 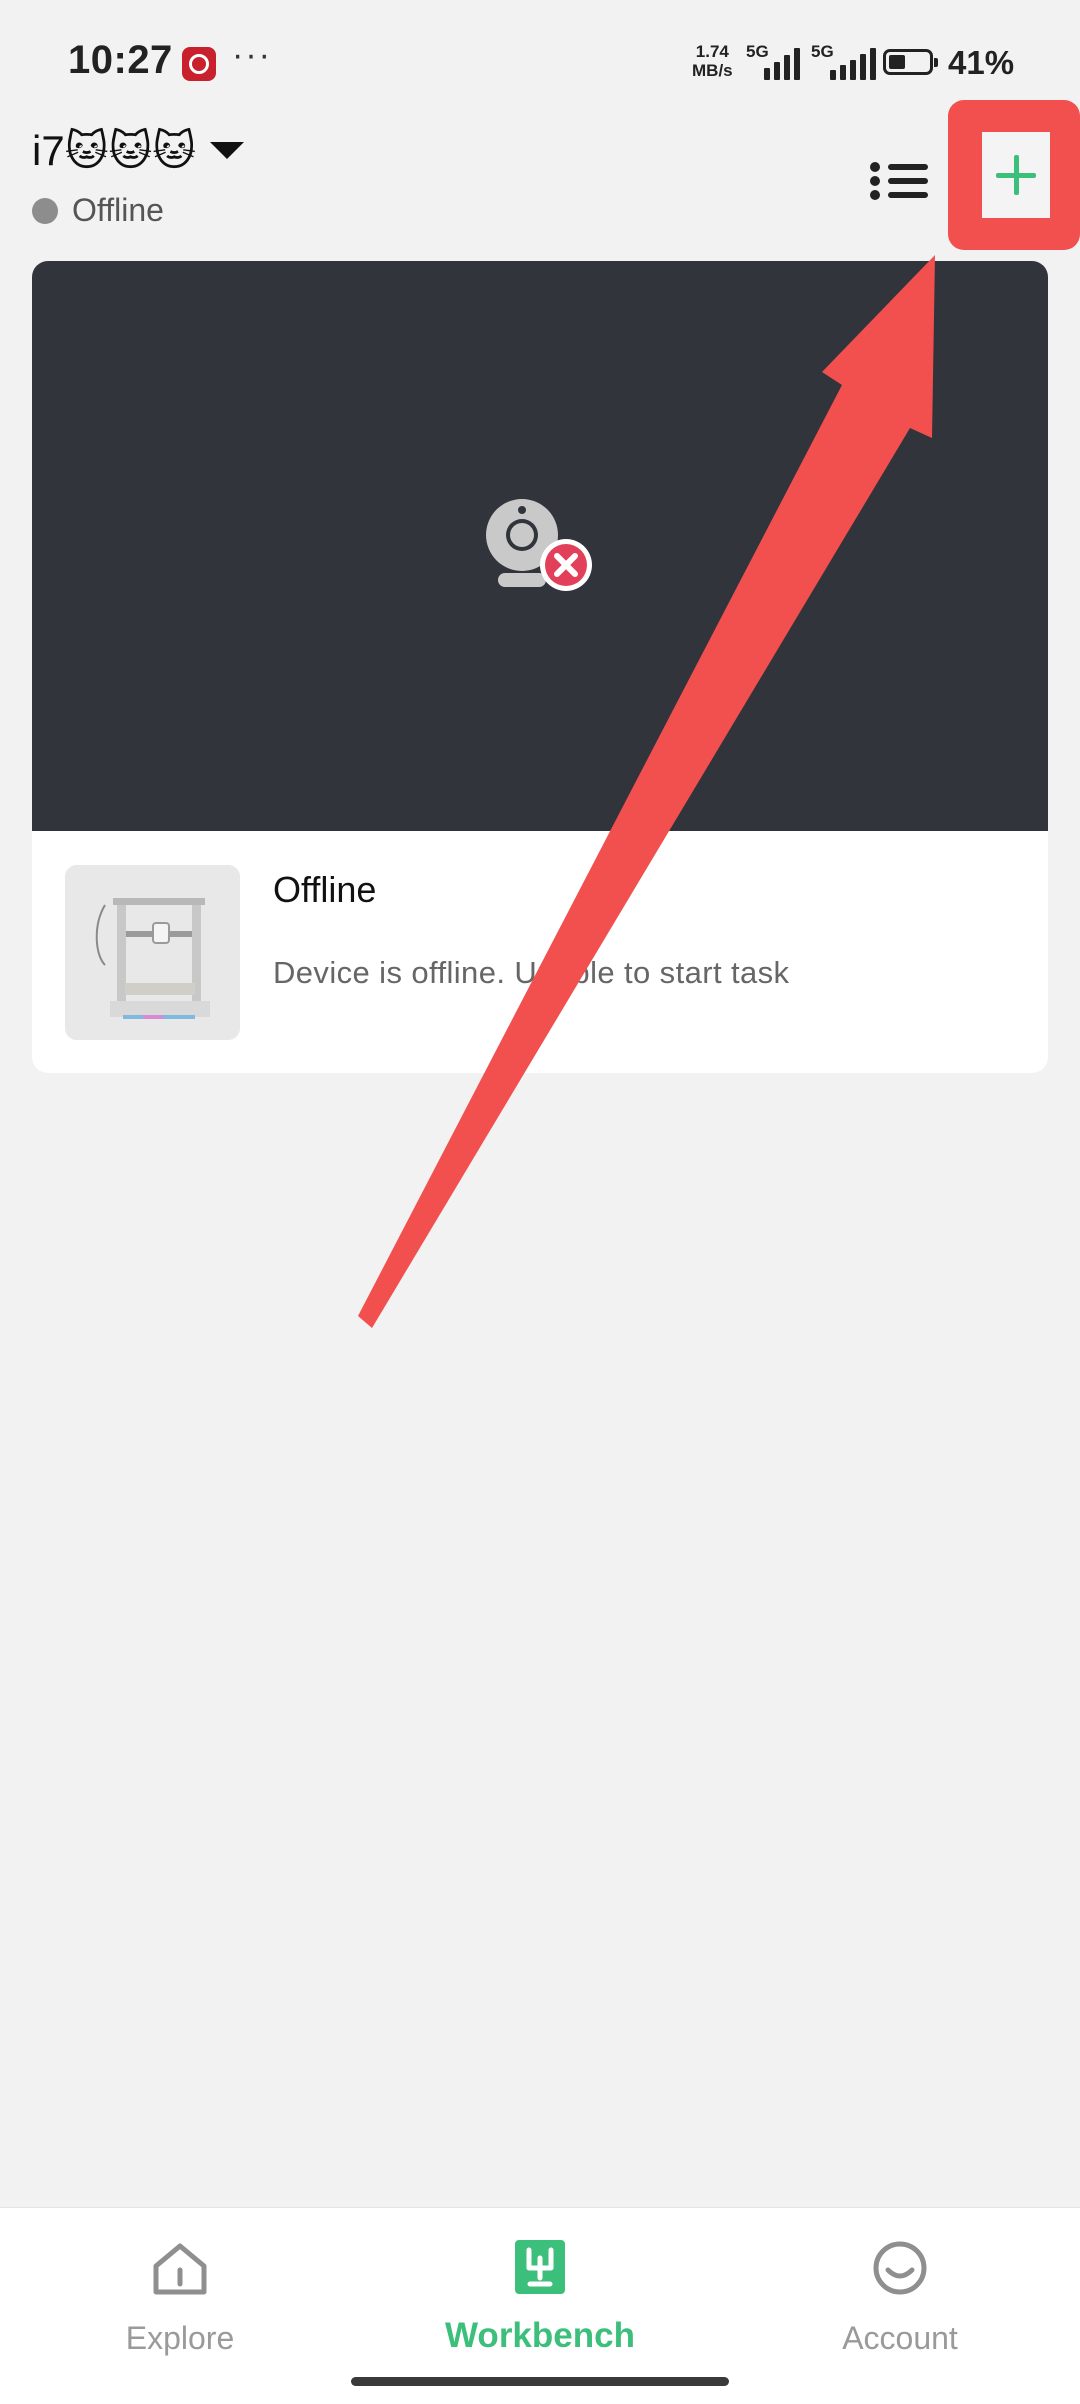 I want to click on device-name: i7🐱🐱🐱, so click(x=114, y=150).